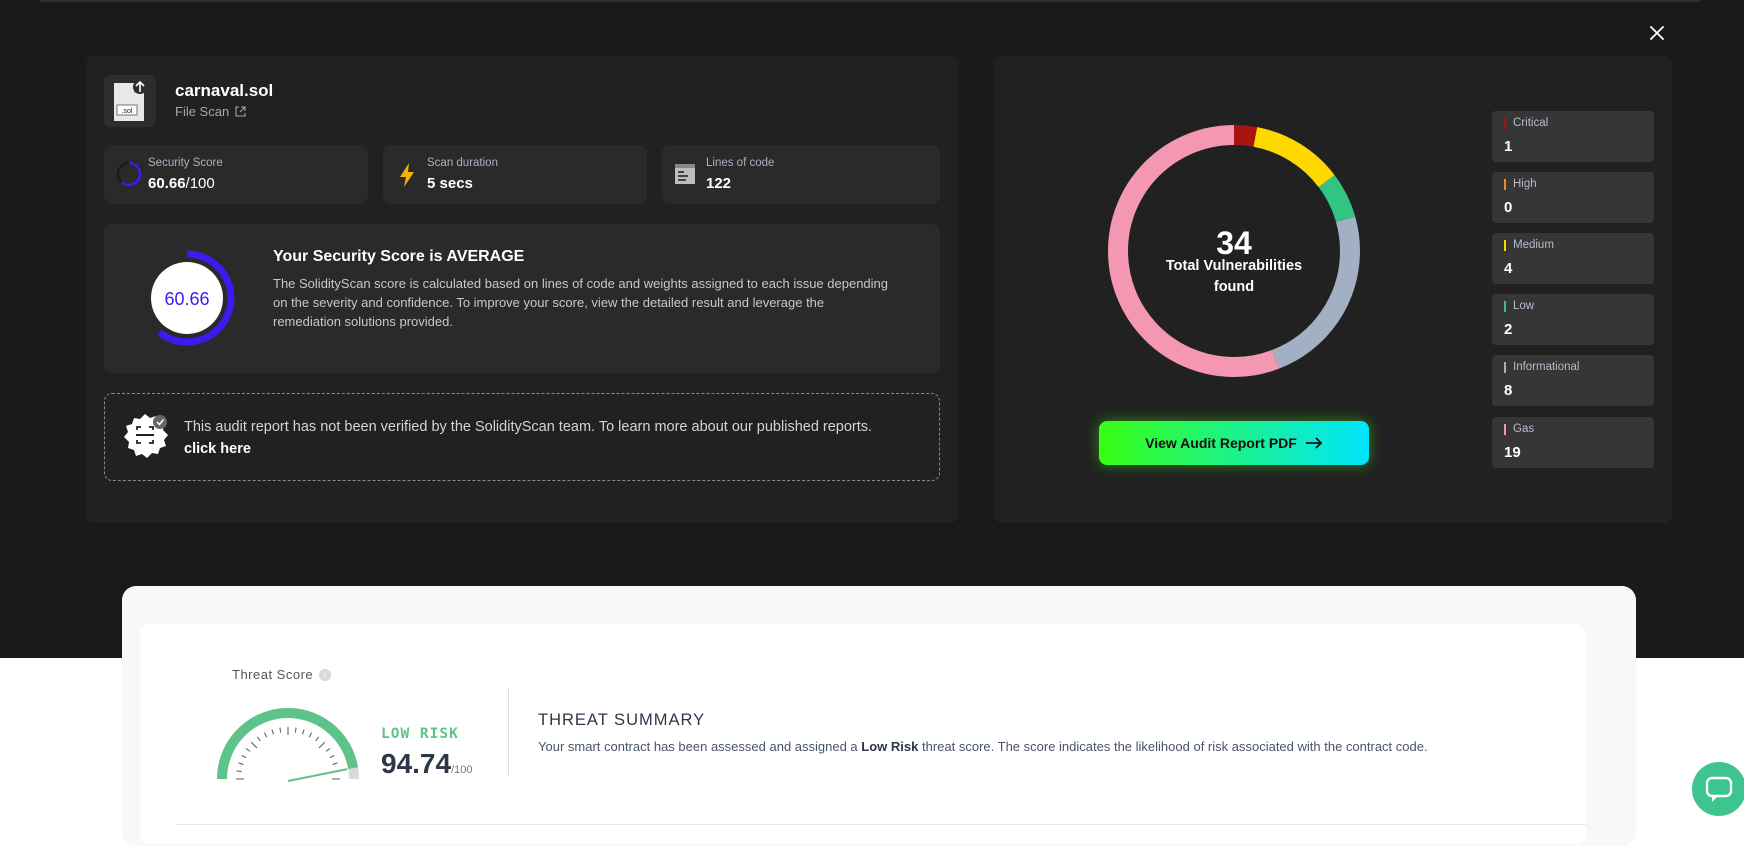  Describe the element at coordinates (462, 163) in the screenshot. I see `scan-duration-label: Scan duration` at that location.